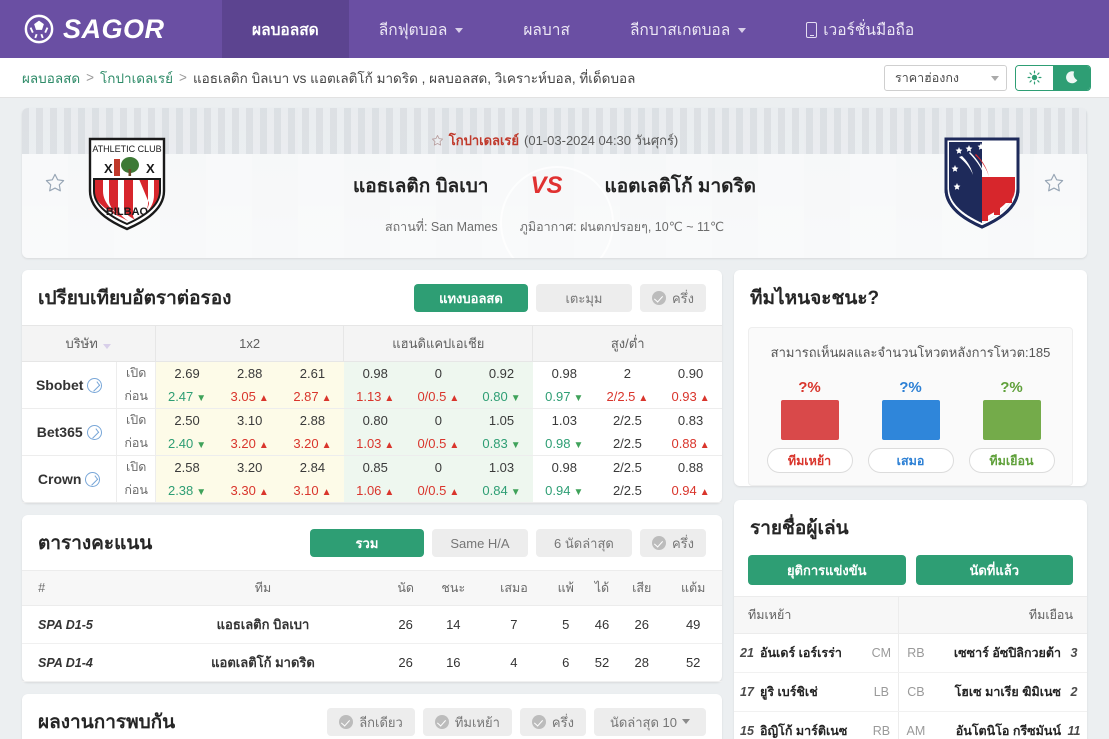 The height and width of the screenshot is (739, 1109). What do you see at coordinates (1071, 77) in the screenshot?
I see `theme-dark-button` at bounding box center [1071, 77].